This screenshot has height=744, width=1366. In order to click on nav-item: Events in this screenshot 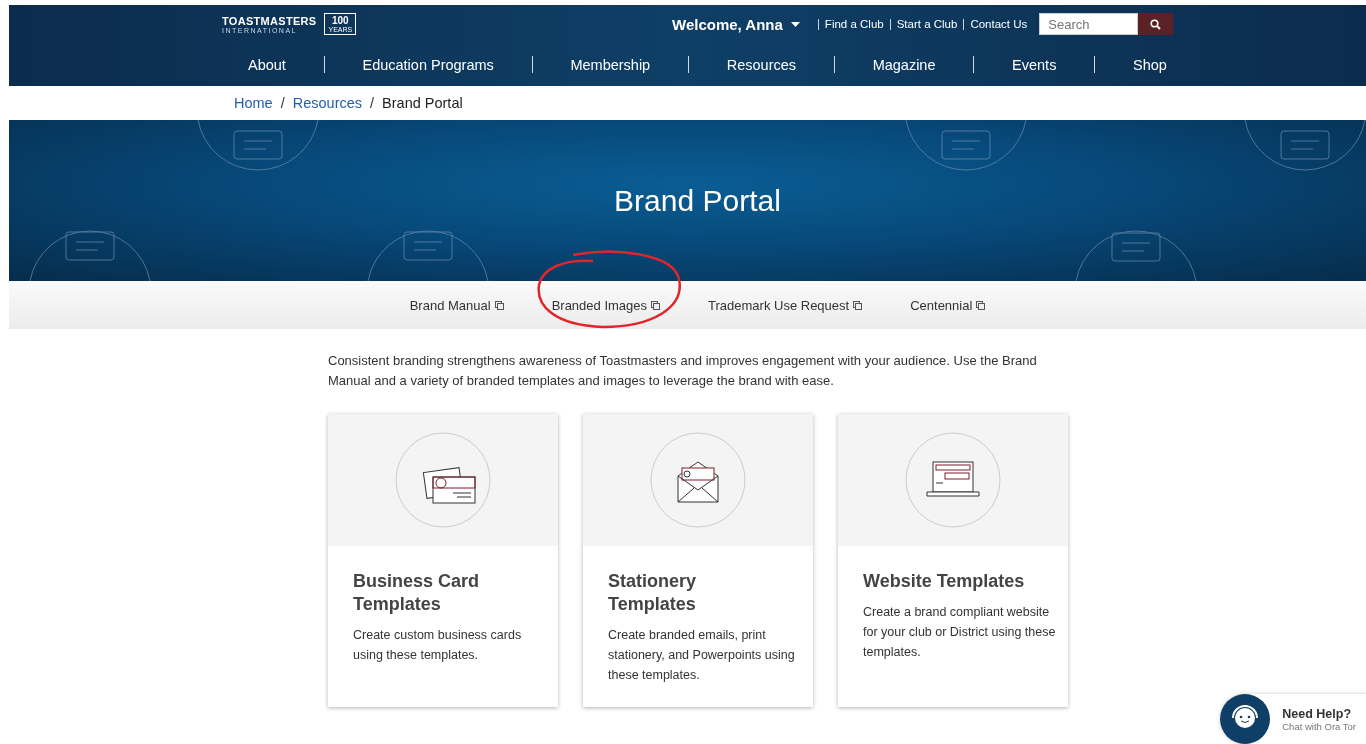, I will do `click(1034, 64)`.